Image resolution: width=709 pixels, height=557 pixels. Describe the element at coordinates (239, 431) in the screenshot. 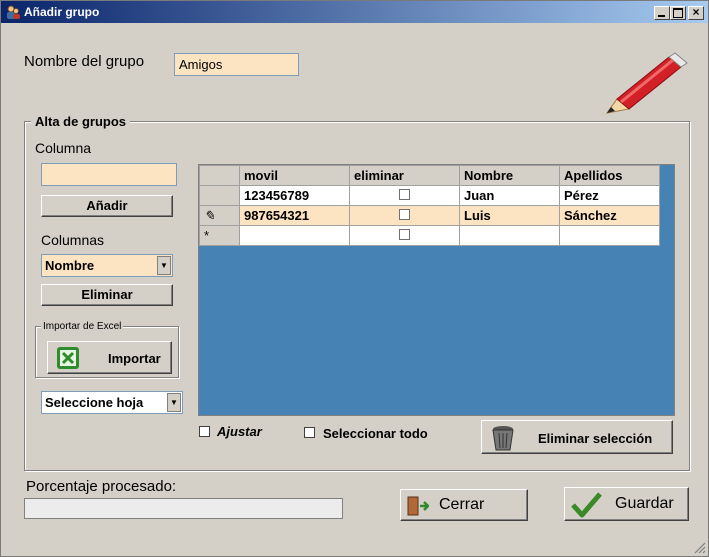

I see `ajustar-label: Ajustar` at that location.